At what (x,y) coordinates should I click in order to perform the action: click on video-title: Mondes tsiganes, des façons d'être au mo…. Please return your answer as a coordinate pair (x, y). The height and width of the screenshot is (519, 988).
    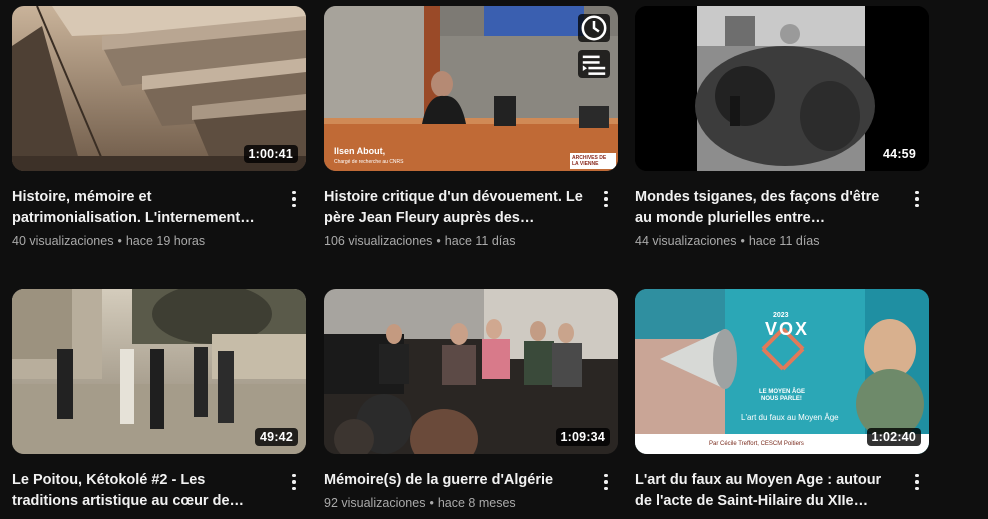
    Looking at the image, I should click on (765, 208).